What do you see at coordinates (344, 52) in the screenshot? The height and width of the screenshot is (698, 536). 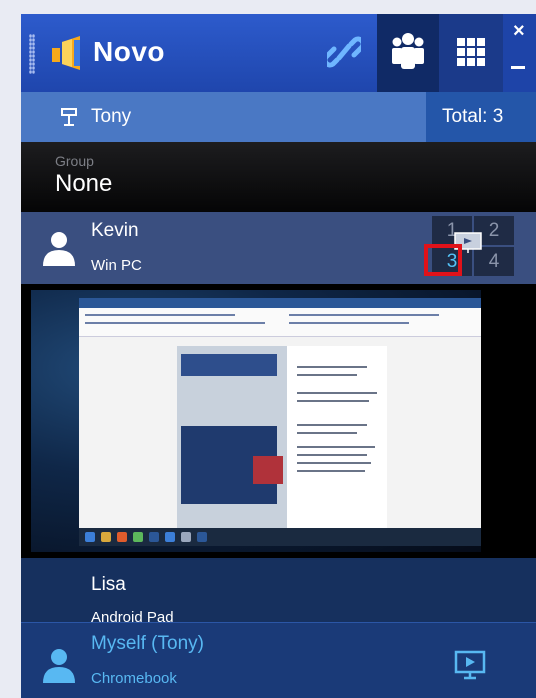 I see `link-icon` at bounding box center [344, 52].